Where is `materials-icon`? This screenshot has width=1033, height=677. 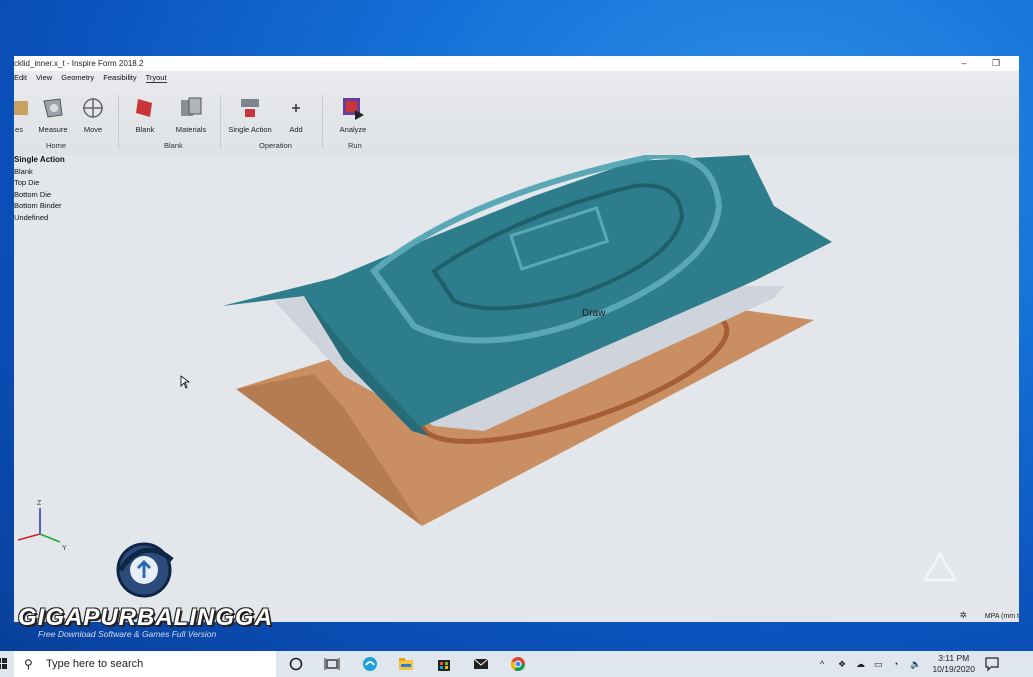
materials-icon is located at coordinates (191, 106).